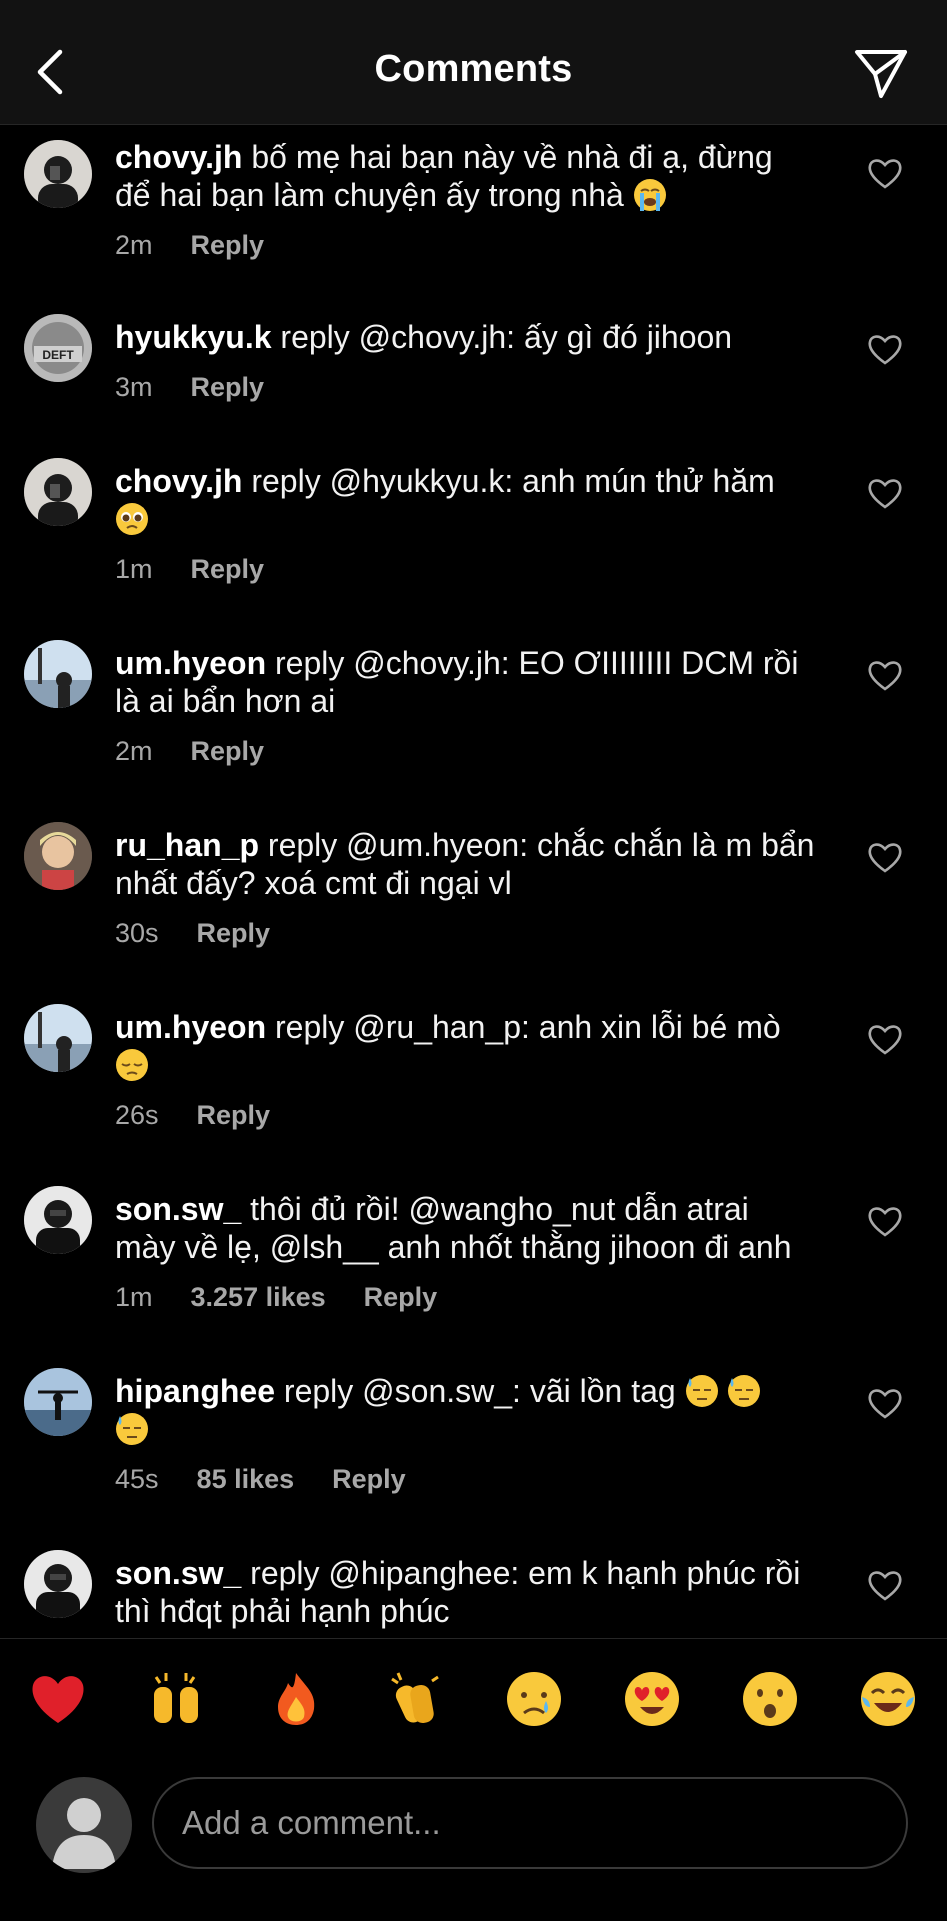 The image size is (947, 1921). Describe the element at coordinates (132, 519) in the screenshot. I see `pleading-face-icon` at that location.